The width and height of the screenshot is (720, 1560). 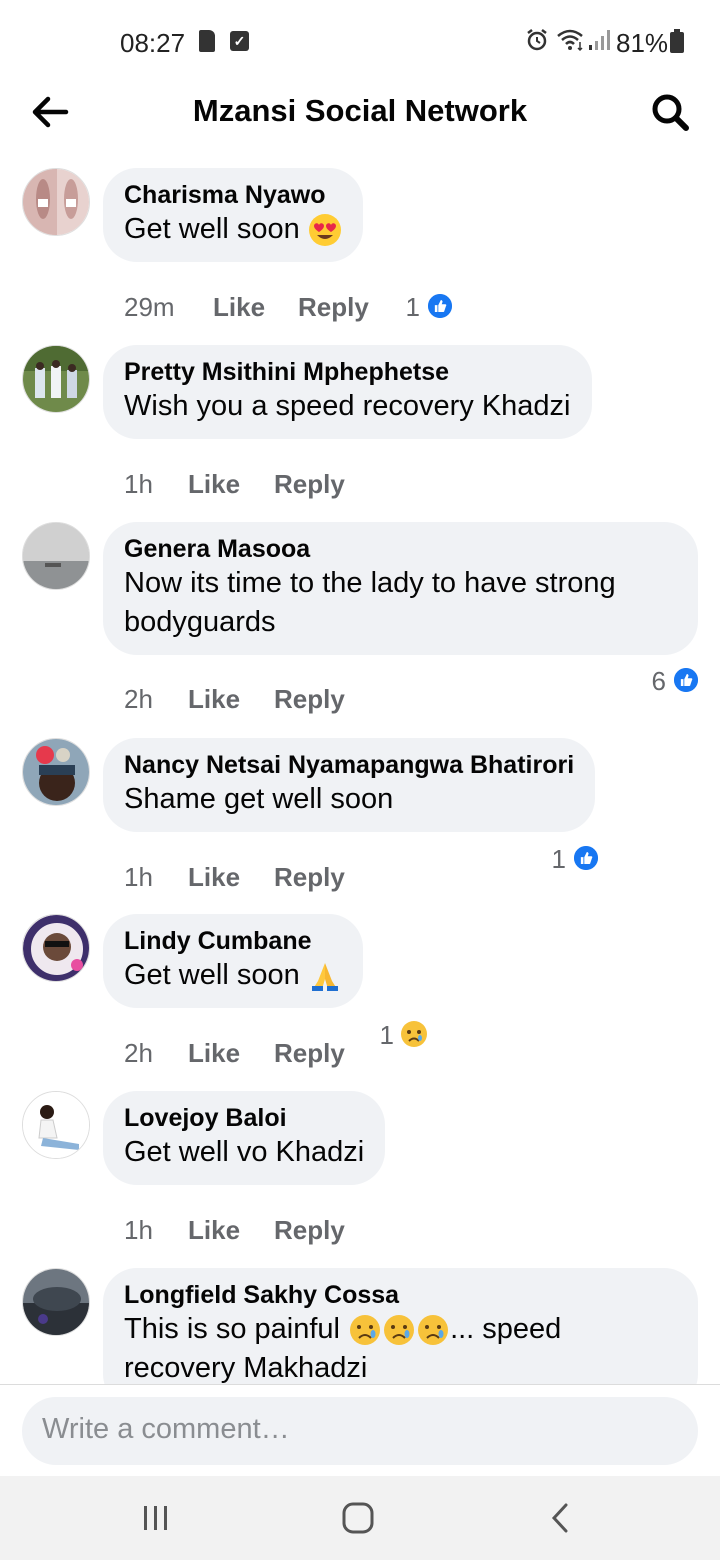 What do you see at coordinates (599, 40) in the screenshot?
I see `signal-icon` at bounding box center [599, 40].